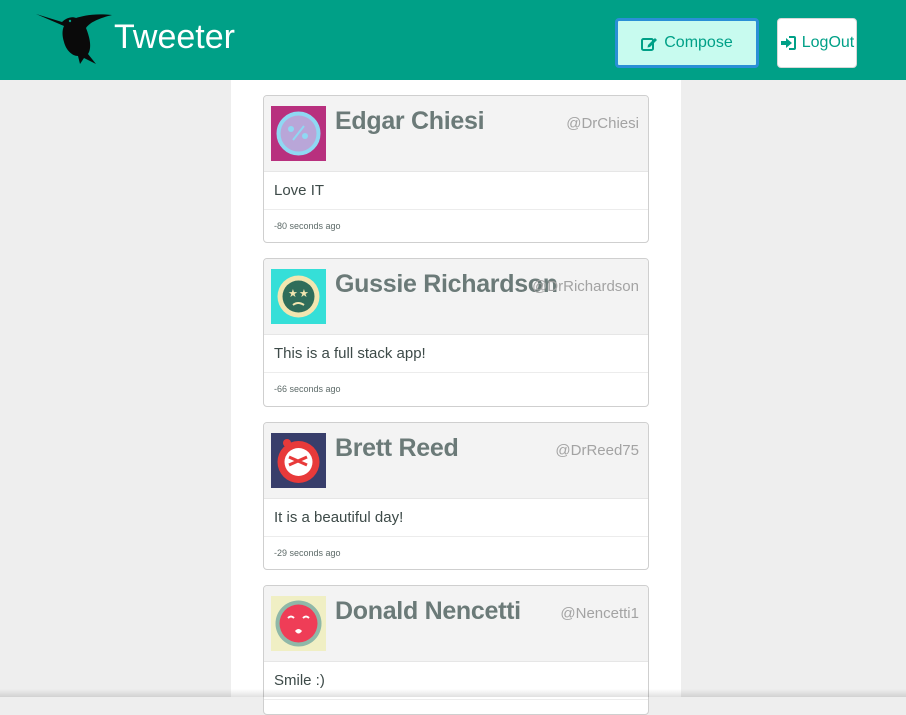  What do you see at coordinates (307, 225) in the screenshot?
I see `tweet-timestamp: -80 seconds ago` at bounding box center [307, 225].